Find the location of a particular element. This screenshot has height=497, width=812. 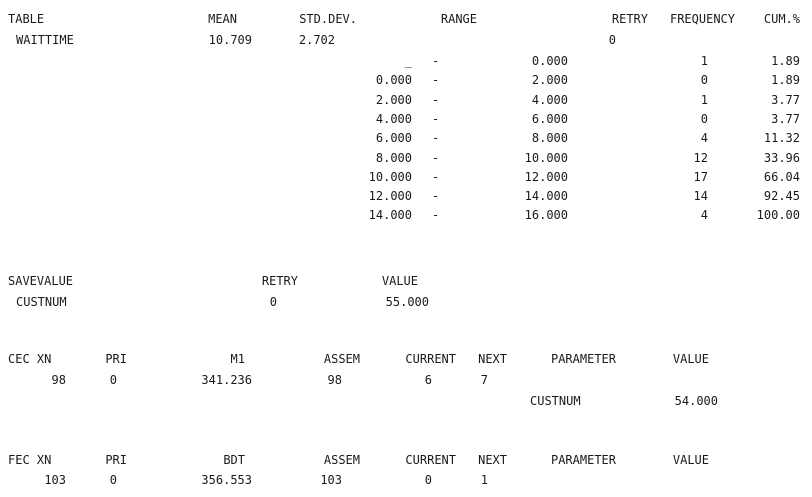

cec-header-current: CURRENT is located at coordinates (430, 359).